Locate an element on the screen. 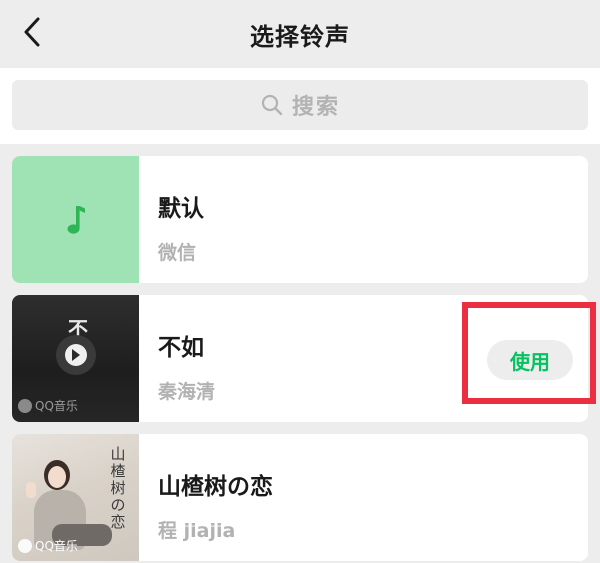  ringtone-cover-default is located at coordinates (75, 219).